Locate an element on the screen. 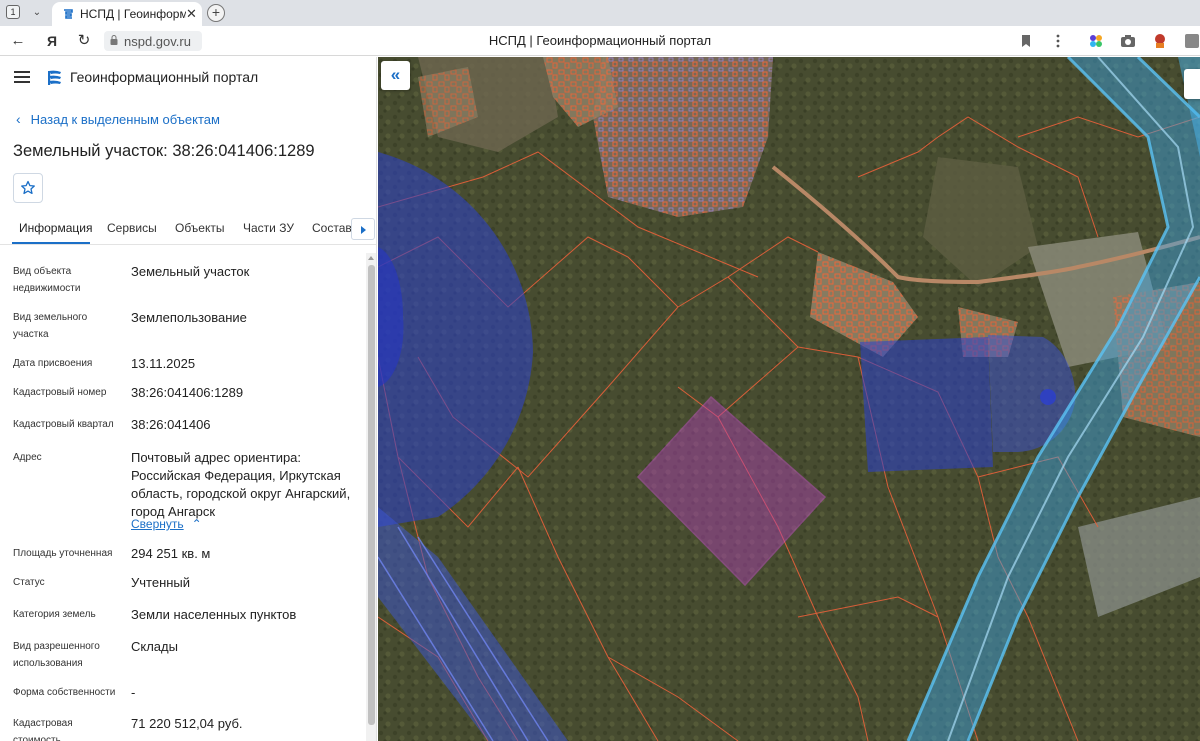  property-label: Форма собственности is located at coordinates (64, 692).